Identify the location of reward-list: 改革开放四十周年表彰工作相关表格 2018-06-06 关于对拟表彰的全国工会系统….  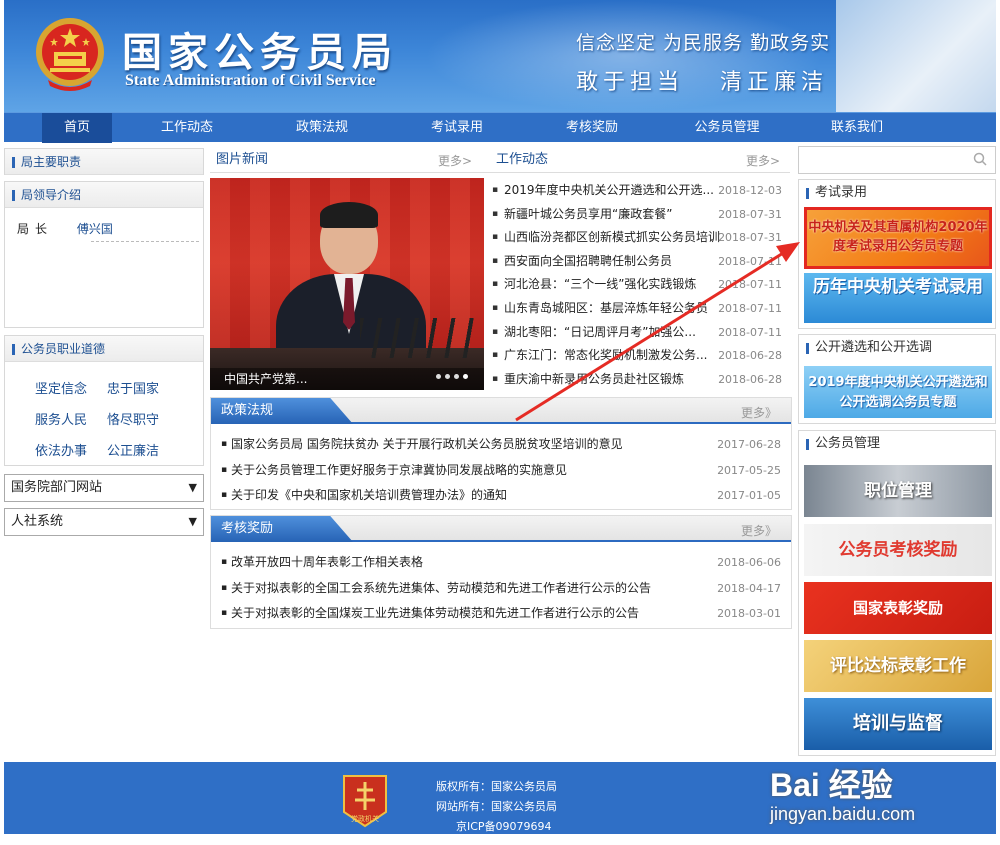
(501, 584).